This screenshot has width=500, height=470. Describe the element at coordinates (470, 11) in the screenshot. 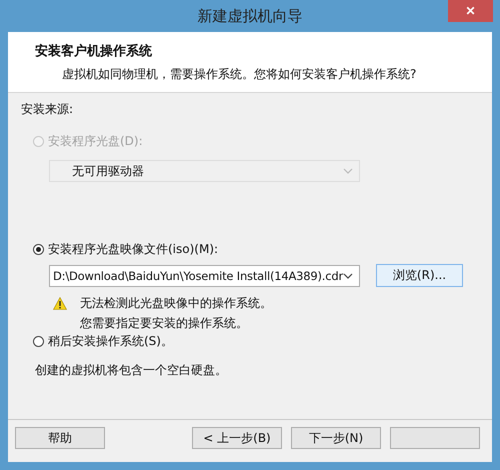

I see `close-button: ✕` at that location.